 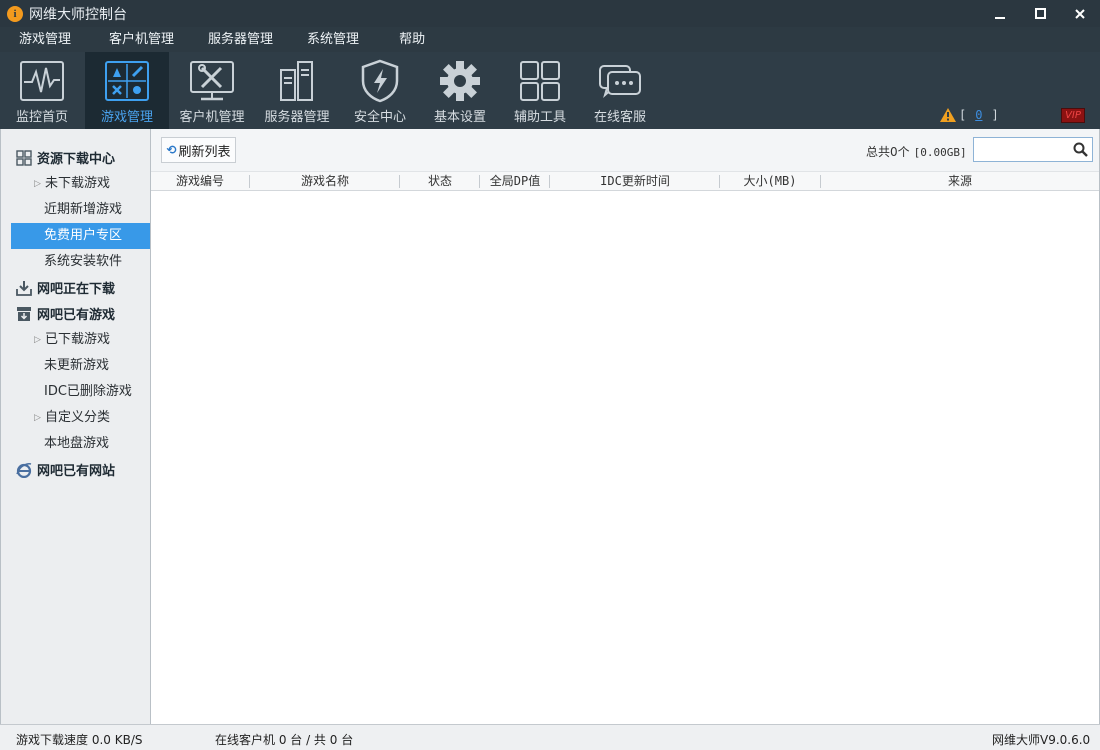 What do you see at coordinates (940, 152) in the screenshot?
I see `total-size: [0.00GB]` at bounding box center [940, 152].